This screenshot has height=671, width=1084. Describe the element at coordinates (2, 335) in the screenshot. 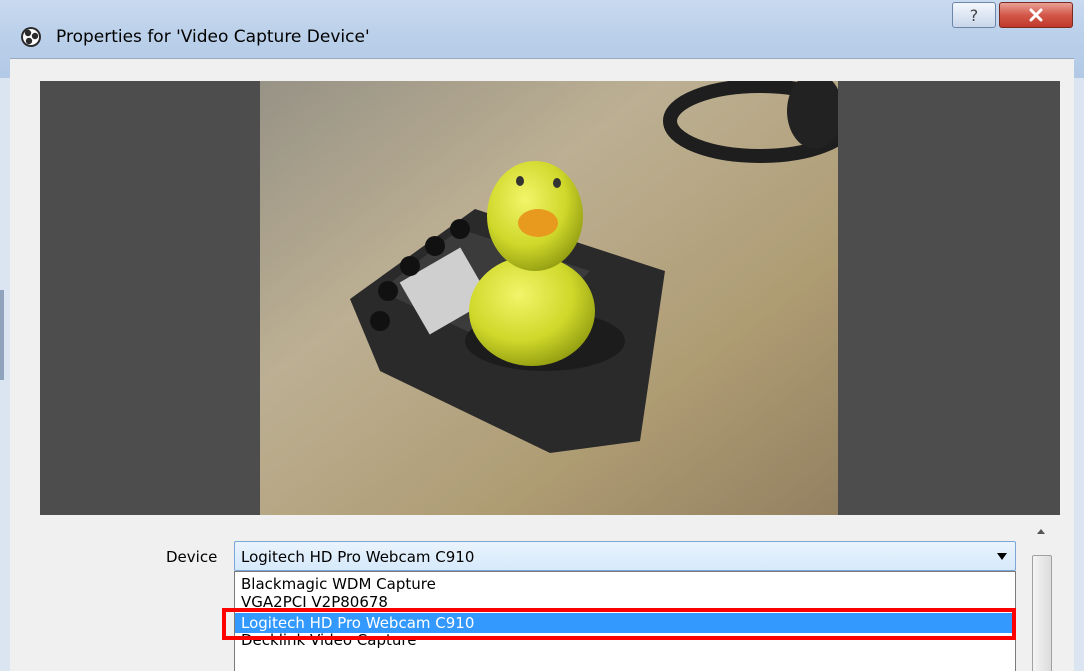

I see `window-frame-edge` at that location.